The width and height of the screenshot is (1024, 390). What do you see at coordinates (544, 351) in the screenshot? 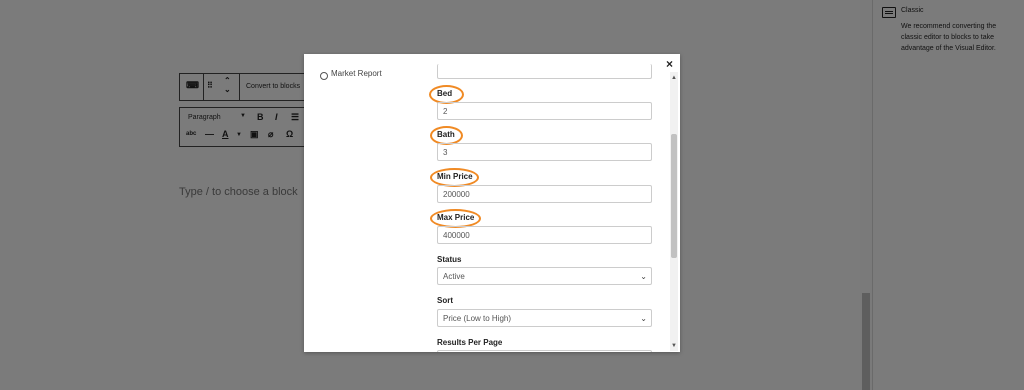
I see `results-per-page-select` at bounding box center [544, 351].